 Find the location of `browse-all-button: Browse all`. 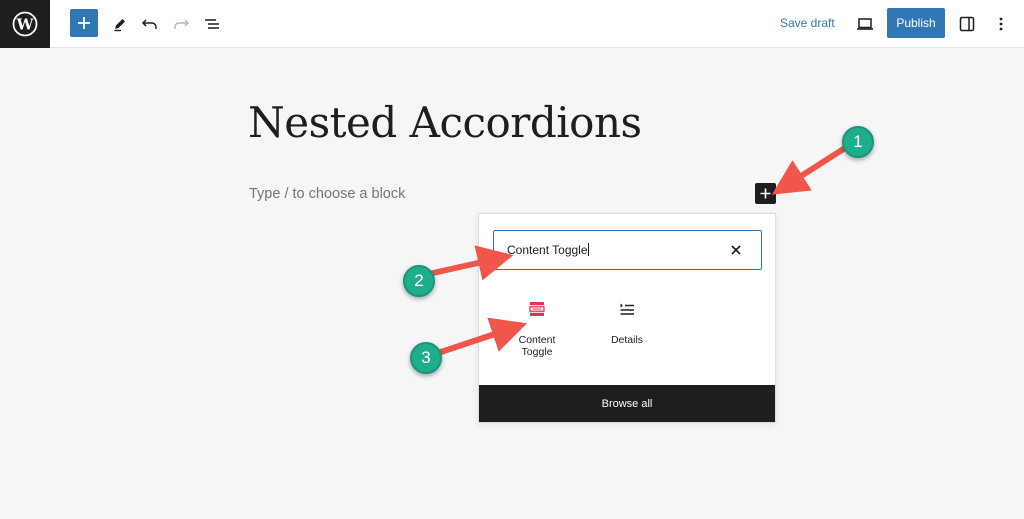

browse-all-button: Browse all is located at coordinates (627, 403).